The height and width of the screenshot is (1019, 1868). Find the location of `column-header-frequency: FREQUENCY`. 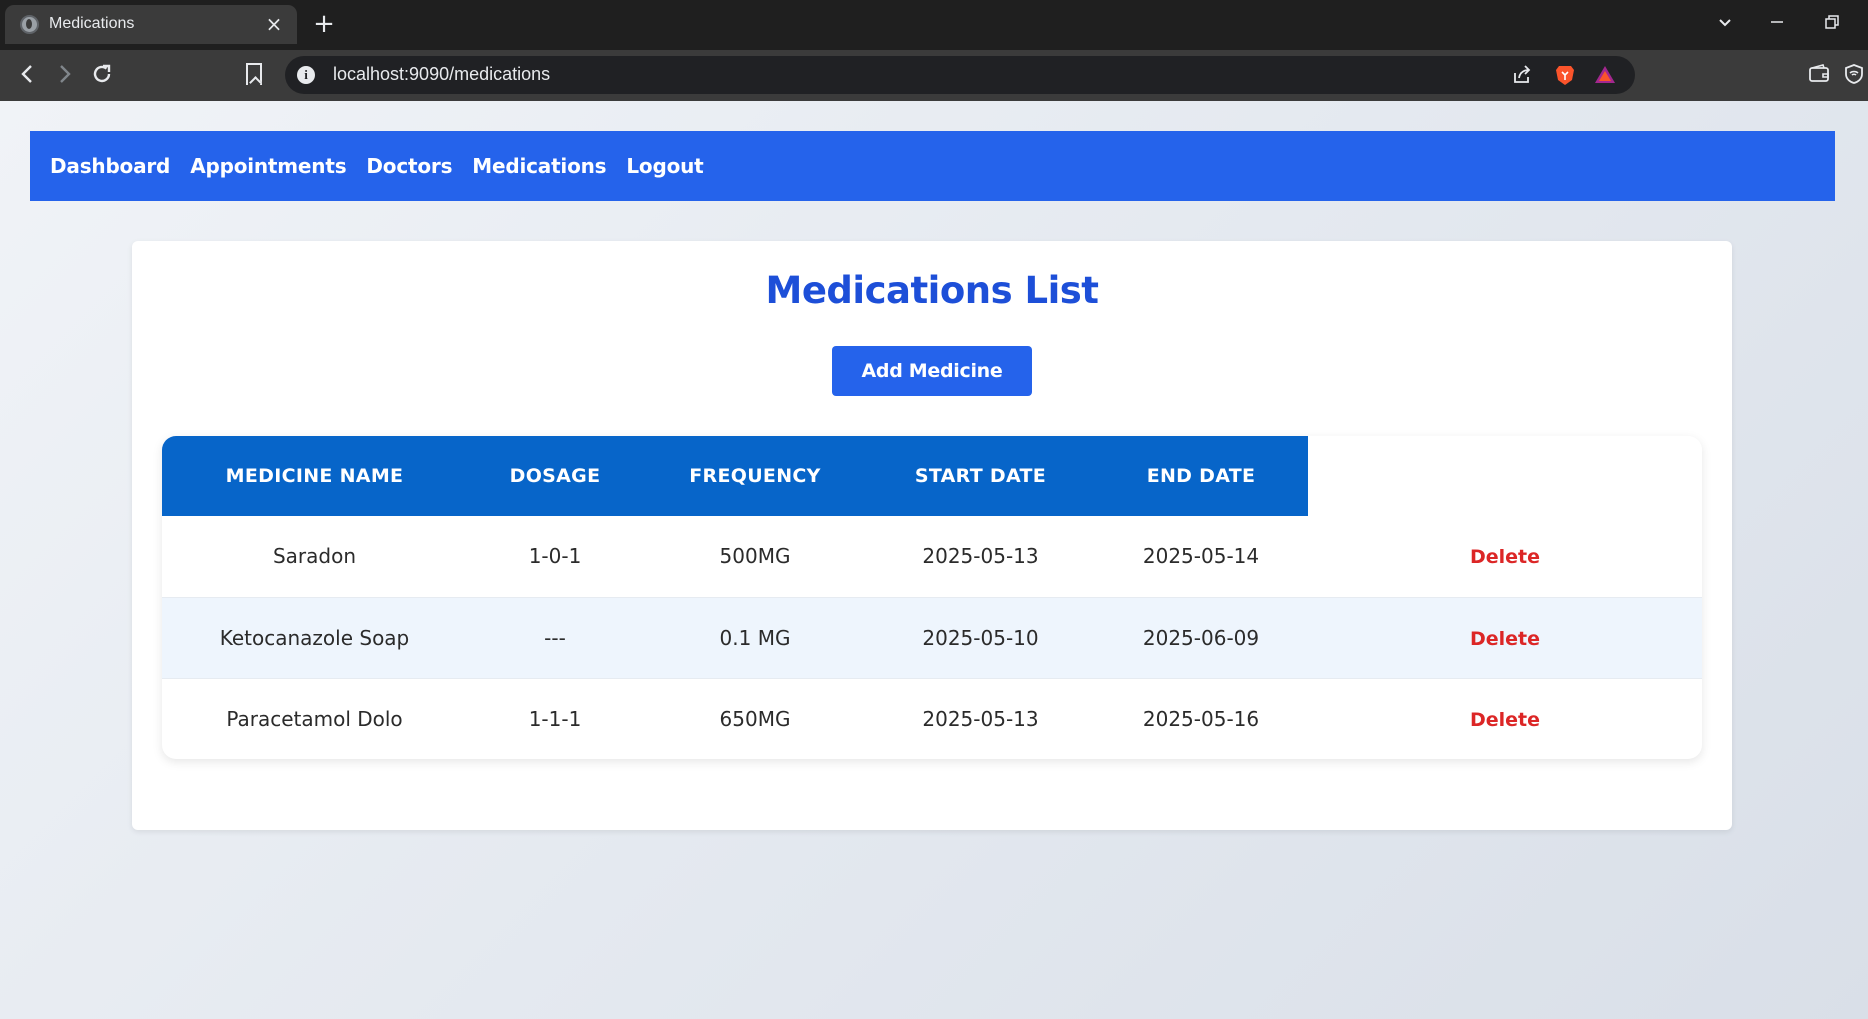

column-header-frequency: FREQUENCY is located at coordinates (755, 476).